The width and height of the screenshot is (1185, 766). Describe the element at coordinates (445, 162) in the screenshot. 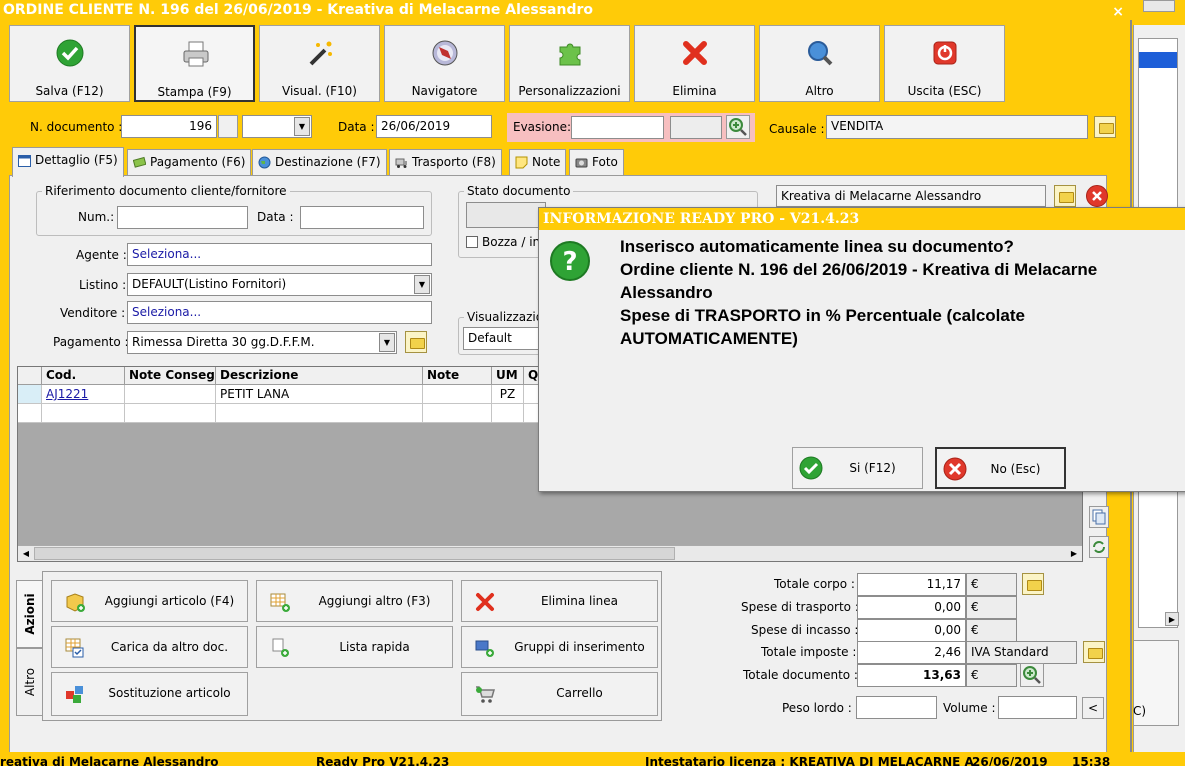

I see `tab-trasporto: Trasporto (F8)` at that location.